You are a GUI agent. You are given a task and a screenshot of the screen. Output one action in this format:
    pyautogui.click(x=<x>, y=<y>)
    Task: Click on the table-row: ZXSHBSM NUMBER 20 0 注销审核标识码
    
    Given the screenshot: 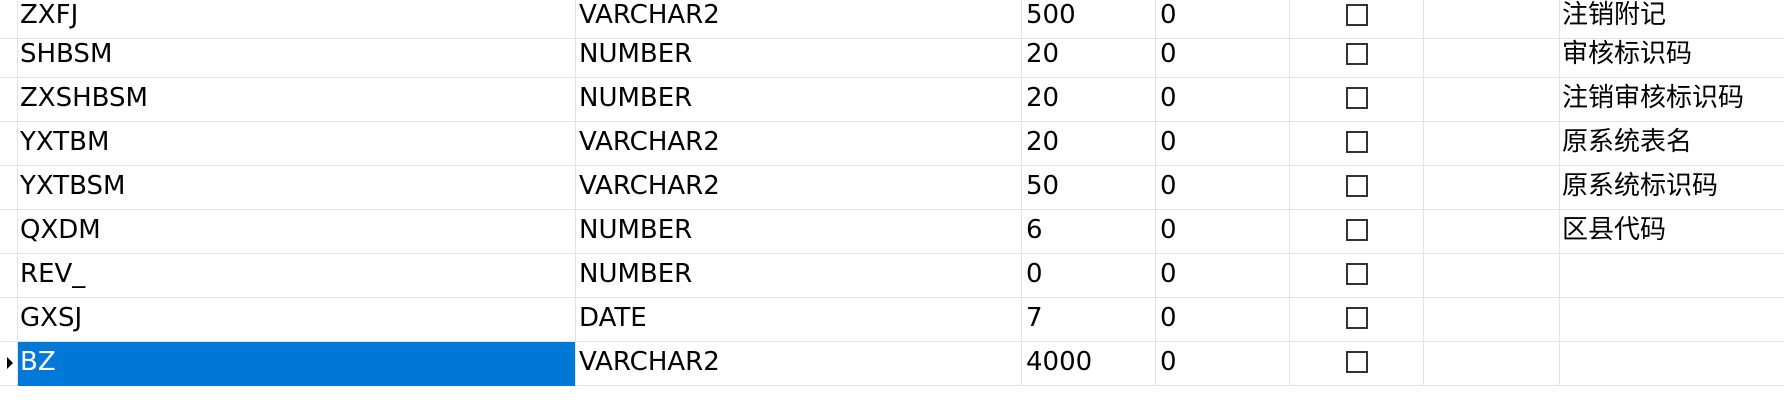 What is the action you would take?
    pyautogui.click(x=892, y=100)
    